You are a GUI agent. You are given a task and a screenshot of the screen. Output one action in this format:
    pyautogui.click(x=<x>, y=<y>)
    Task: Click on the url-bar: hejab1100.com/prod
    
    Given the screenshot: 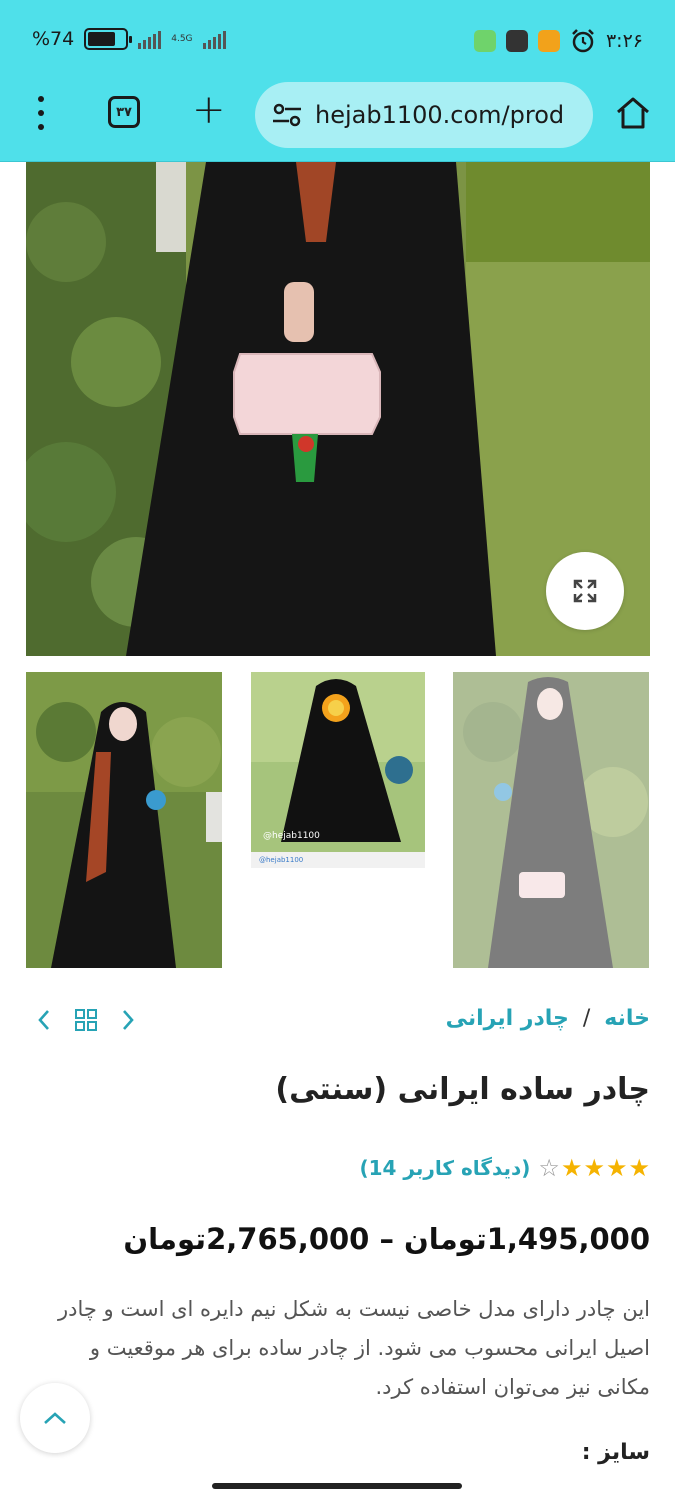 What is the action you would take?
    pyautogui.click(x=424, y=115)
    